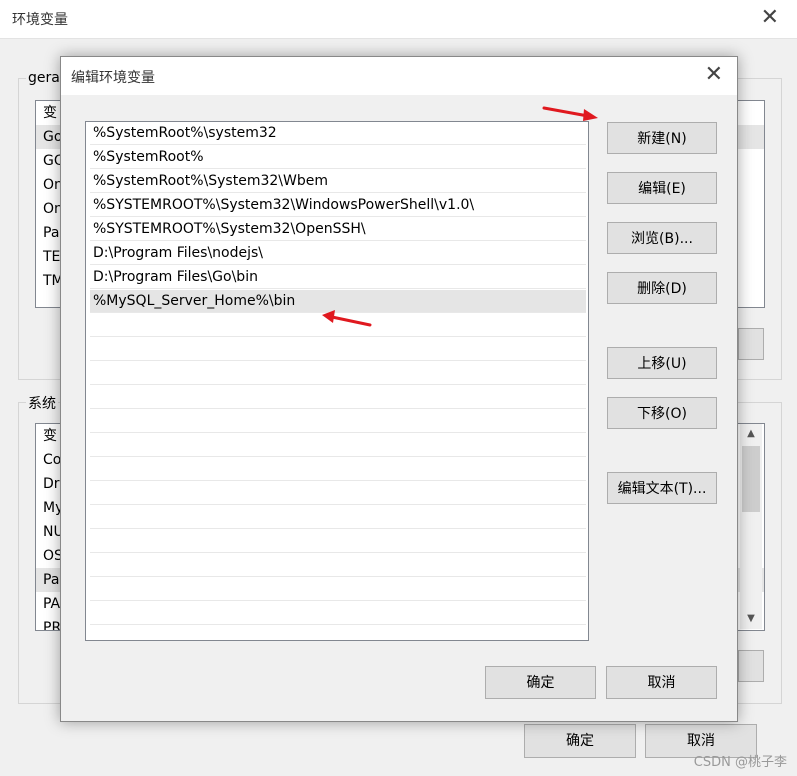 Image resolution: width=797 pixels, height=776 pixels. What do you see at coordinates (751, 666) in the screenshot?
I see `system-delete-button` at bounding box center [751, 666].